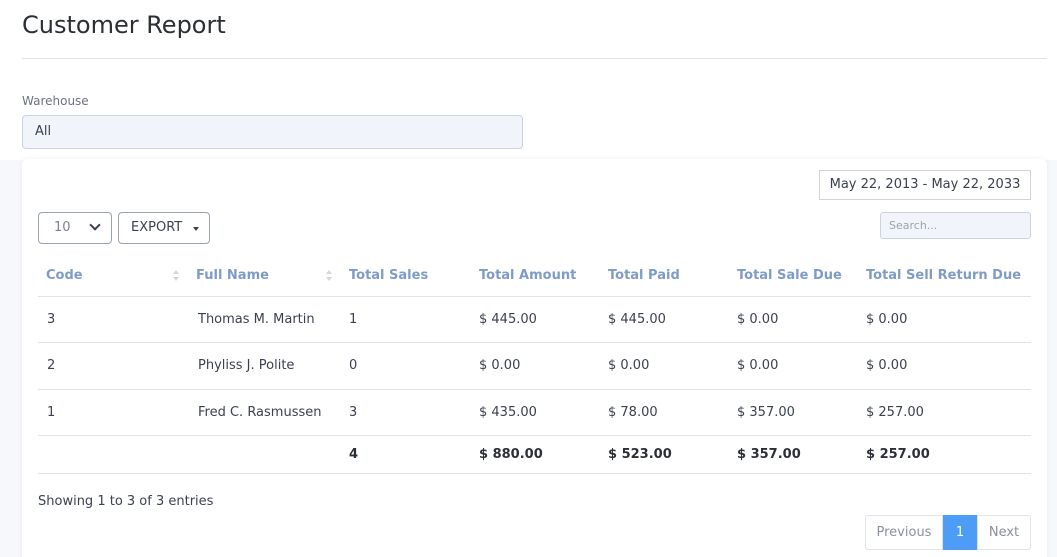  I want to click on search-input, so click(955, 225).